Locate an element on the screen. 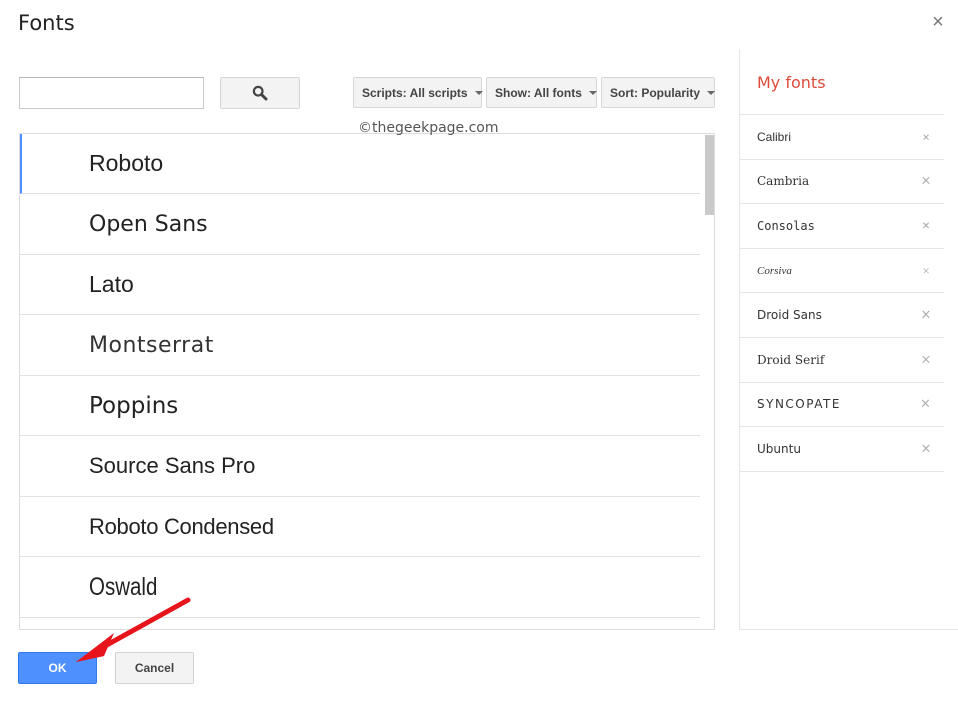 Image resolution: width=958 pixels, height=701 pixels. my-font-item: Corsiva × is located at coordinates (842, 271).